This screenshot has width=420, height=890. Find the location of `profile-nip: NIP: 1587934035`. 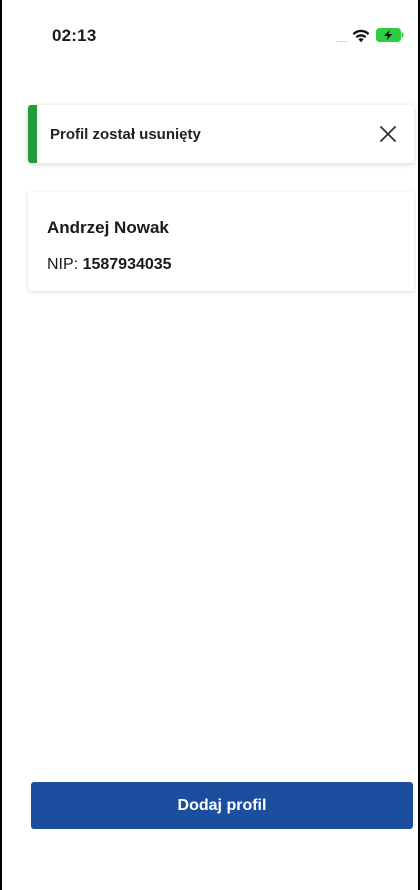

profile-nip: NIP: 1587934035 is located at coordinates (109, 265).